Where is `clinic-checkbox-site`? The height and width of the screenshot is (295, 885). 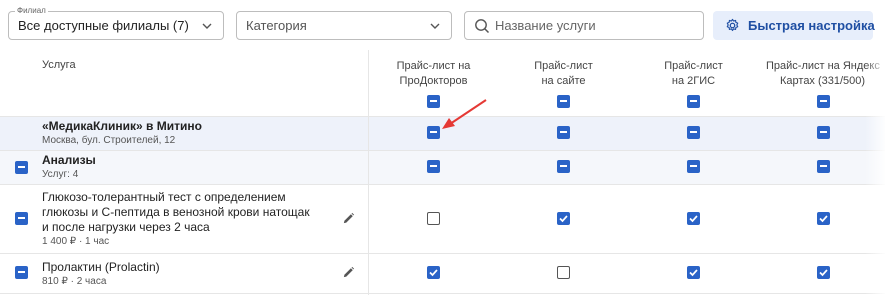
clinic-checkbox-site is located at coordinates (563, 132).